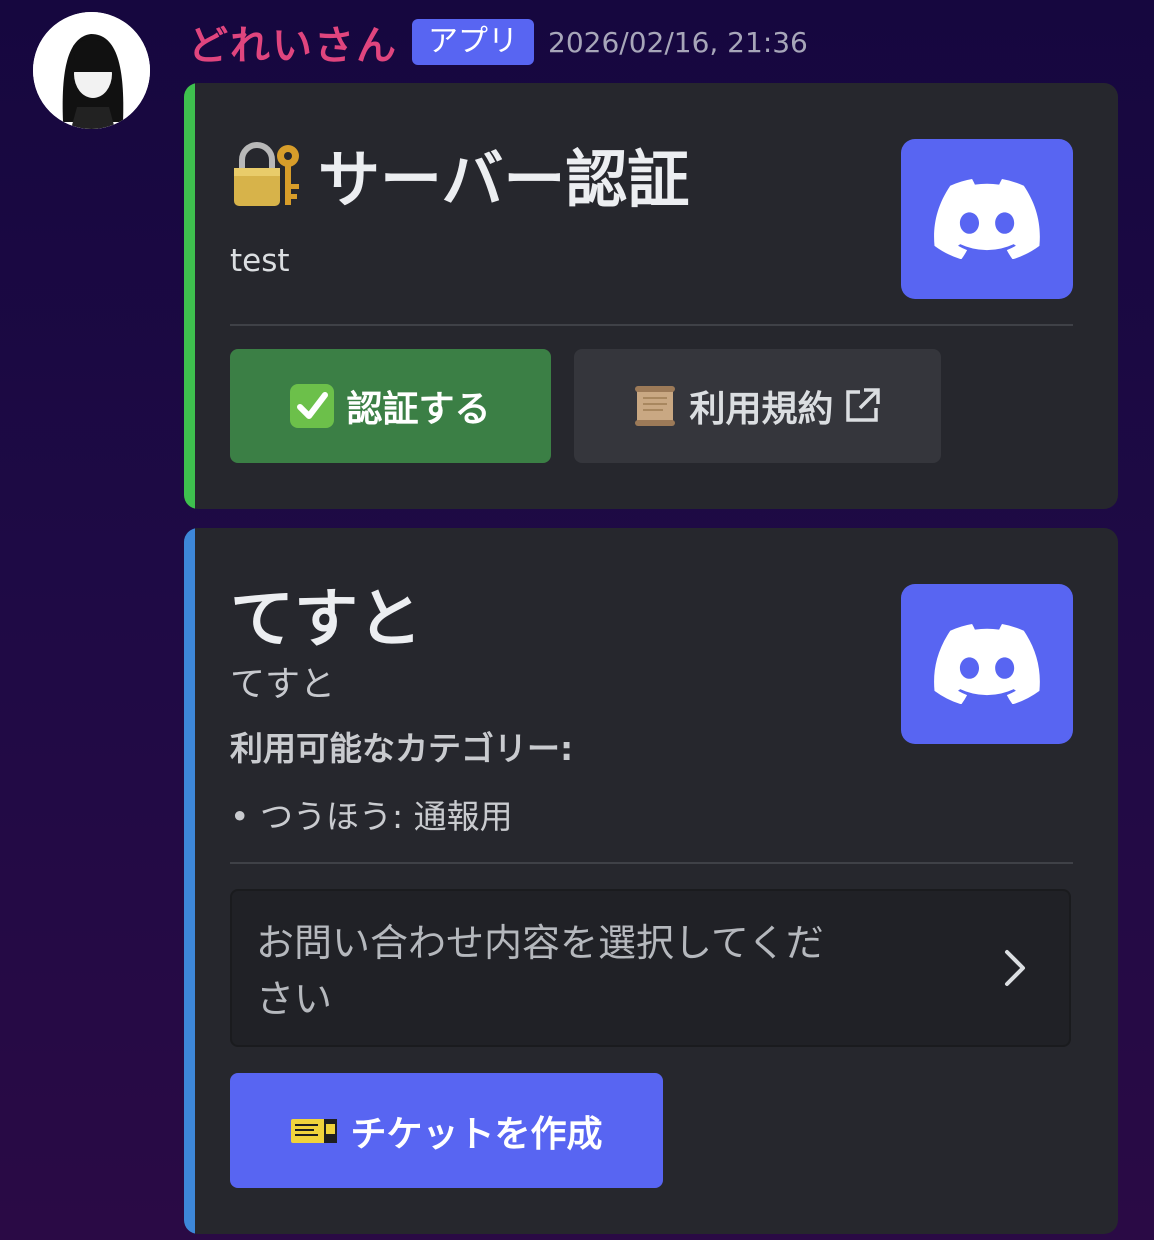  I want to click on chevron-right-icon, so click(1015, 970).